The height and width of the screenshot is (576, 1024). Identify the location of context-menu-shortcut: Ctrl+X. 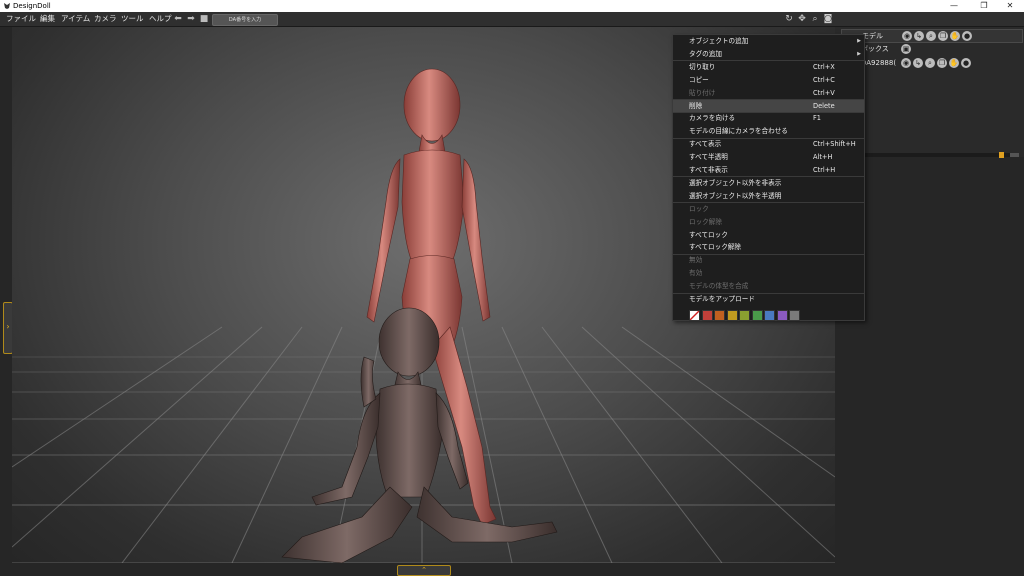
(824, 66).